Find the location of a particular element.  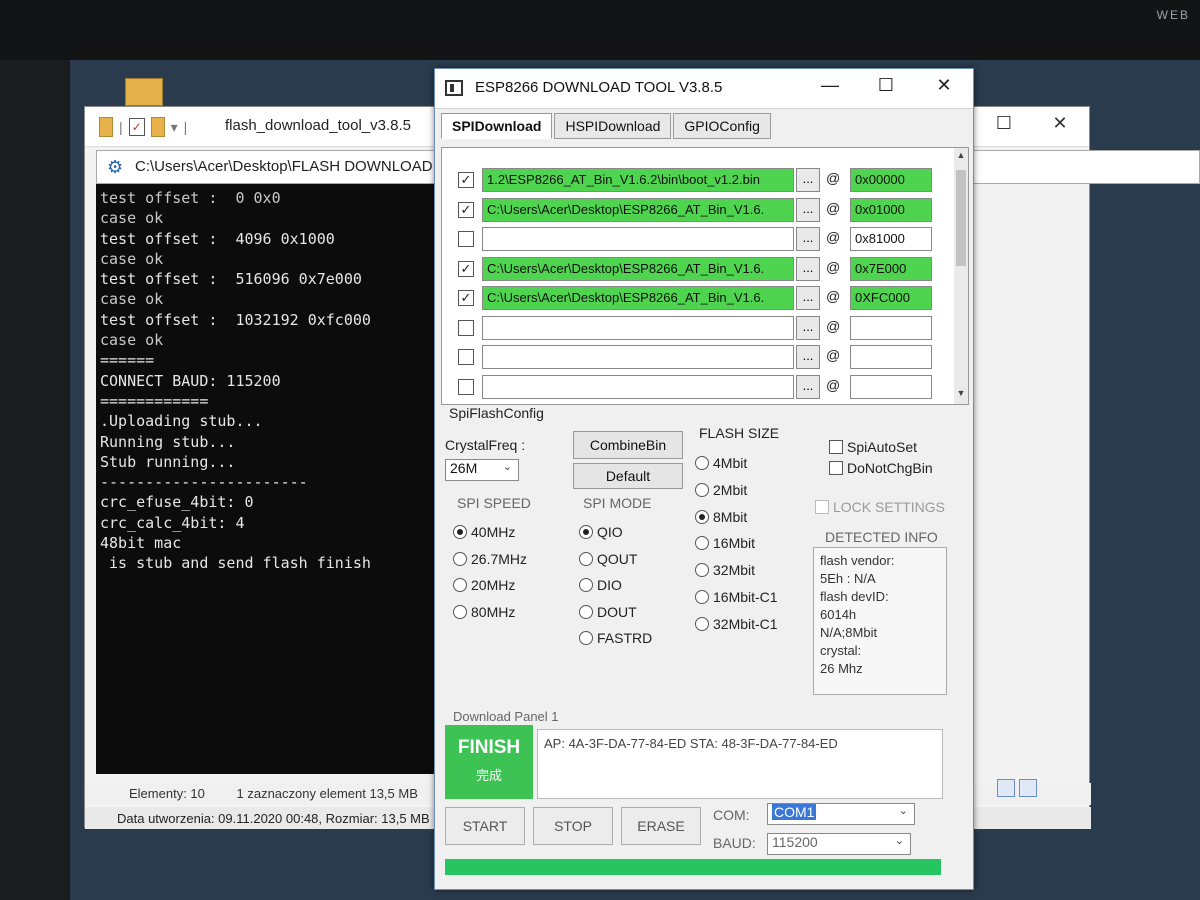

desktop-shortcut-icon is located at coordinates (144, 92).